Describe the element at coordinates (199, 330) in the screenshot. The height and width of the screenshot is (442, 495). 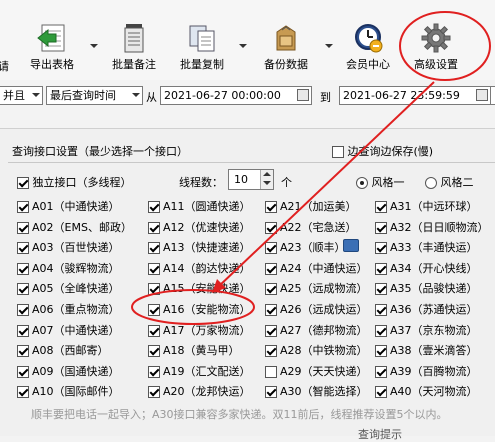
I see `interface-option: A17（万家物流）` at that location.